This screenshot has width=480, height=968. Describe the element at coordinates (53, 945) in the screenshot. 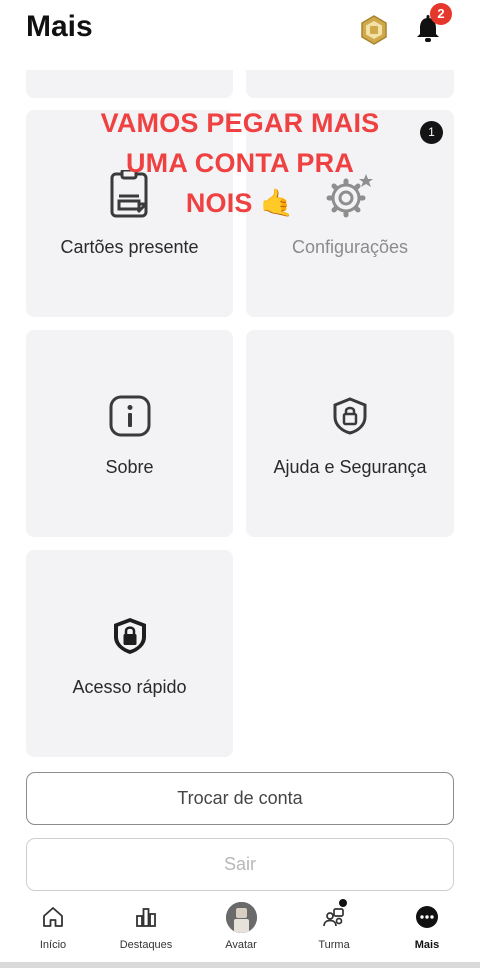

I see `tab-label: Início` at that location.